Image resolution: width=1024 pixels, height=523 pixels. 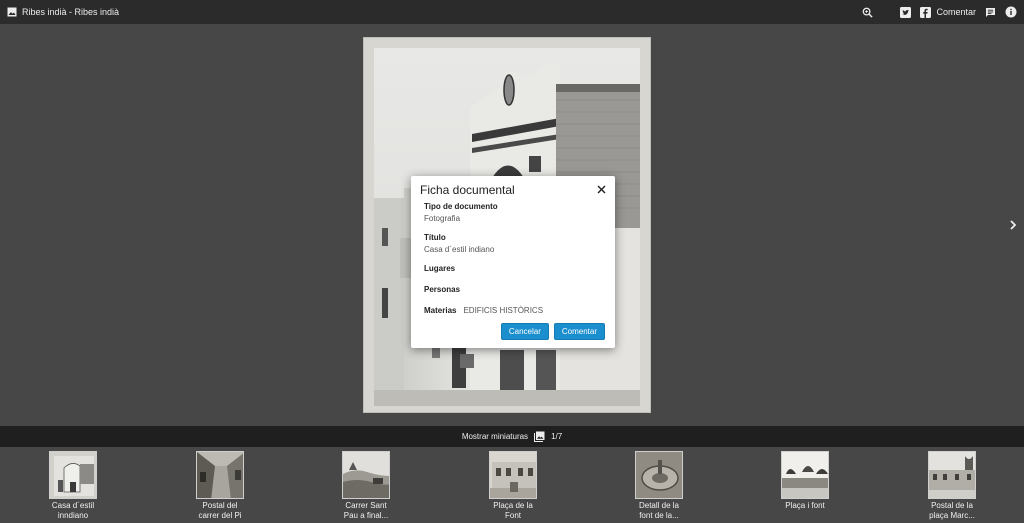 I want to click on field-personas-label: Personas, so click(x=442, y=289).